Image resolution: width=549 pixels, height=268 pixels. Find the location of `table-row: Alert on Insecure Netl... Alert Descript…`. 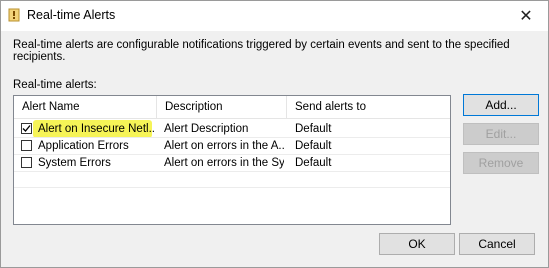

table-row: Alert on Insecure Netl... Alert Descript… is located at coordinates (232, 129).